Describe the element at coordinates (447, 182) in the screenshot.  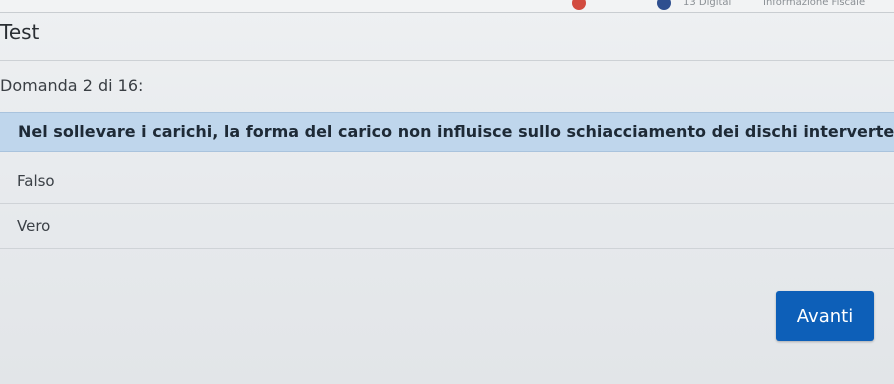
I see `answer-option-falso: Falso` at that location.